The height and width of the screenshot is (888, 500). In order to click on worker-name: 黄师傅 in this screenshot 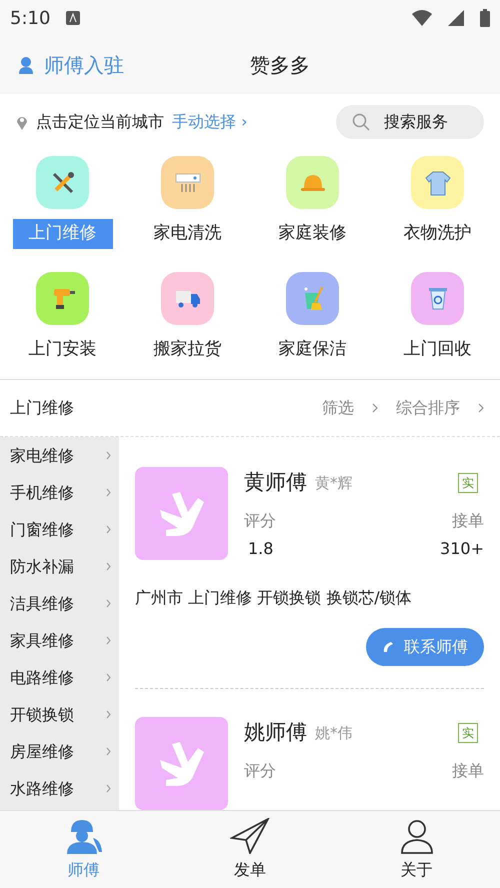, I will do `click(275, 482)`.